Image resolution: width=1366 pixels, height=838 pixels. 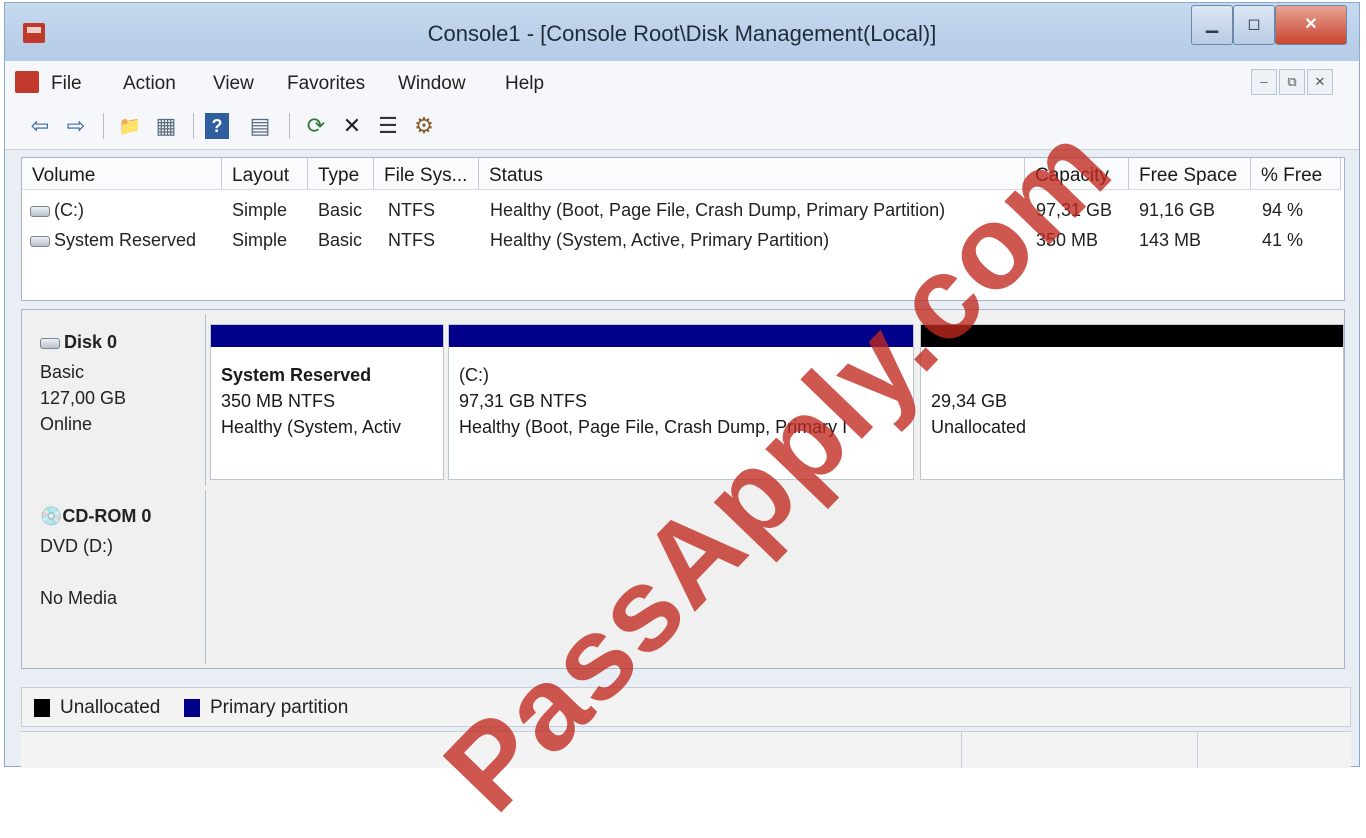 What do you see at coordinates (1190, 174) in the screenshot?
I see `column-header-free-space: Free Space` at bounding box center [1190, 174].